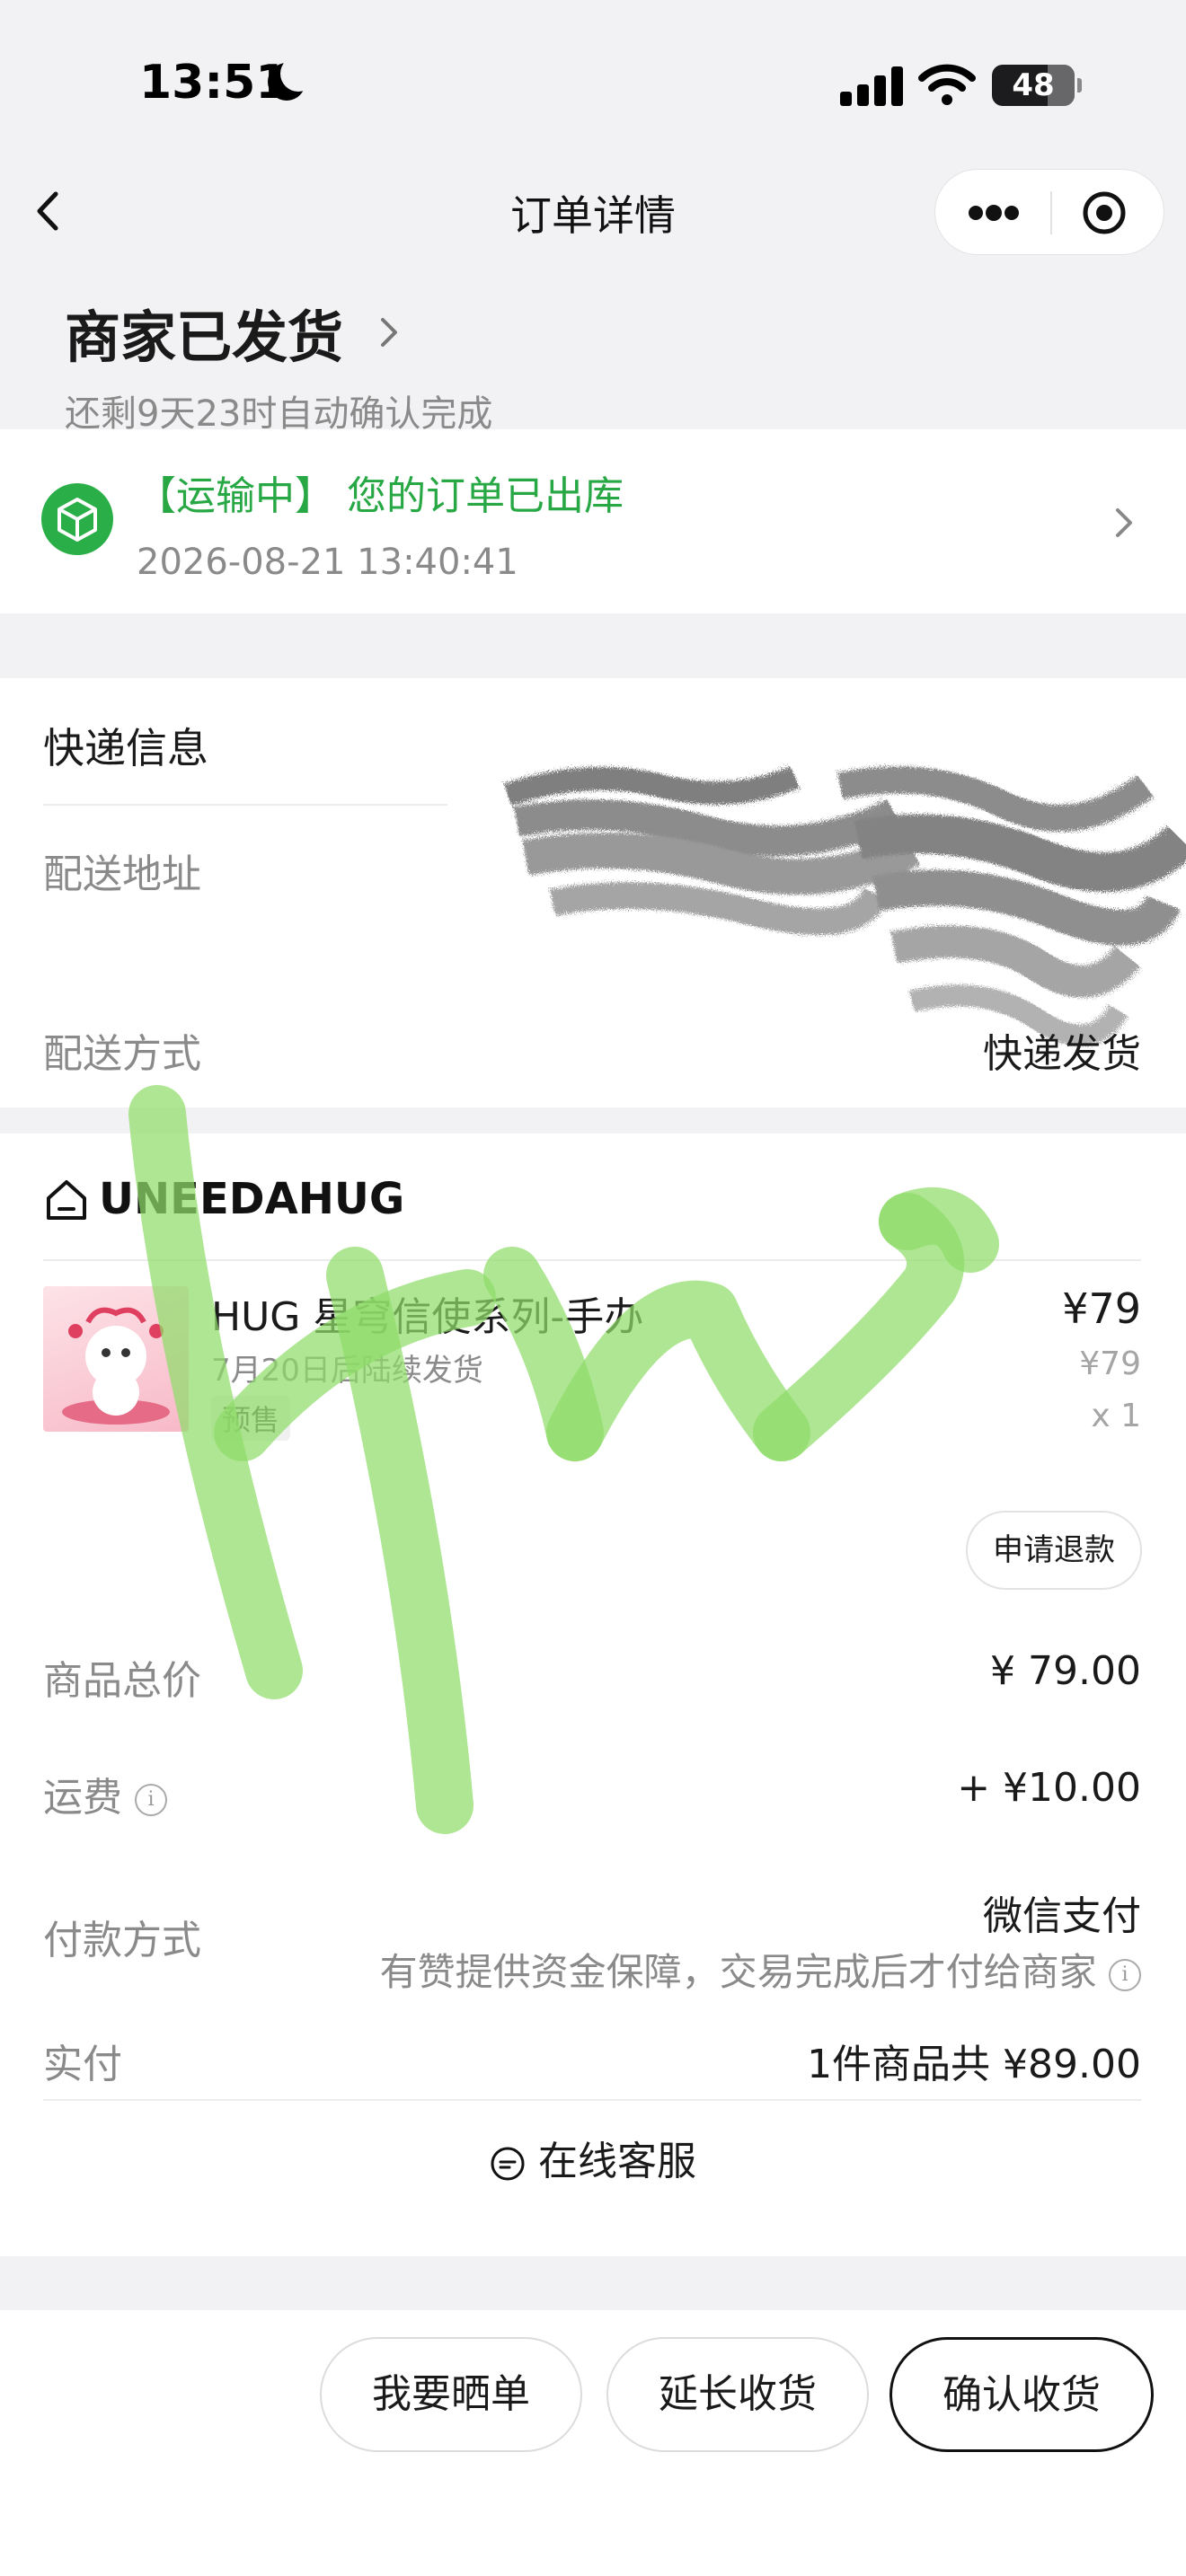  Describe the element at coordinates (508, 2164) in the screenshot. I see `chat-icon` at that location.